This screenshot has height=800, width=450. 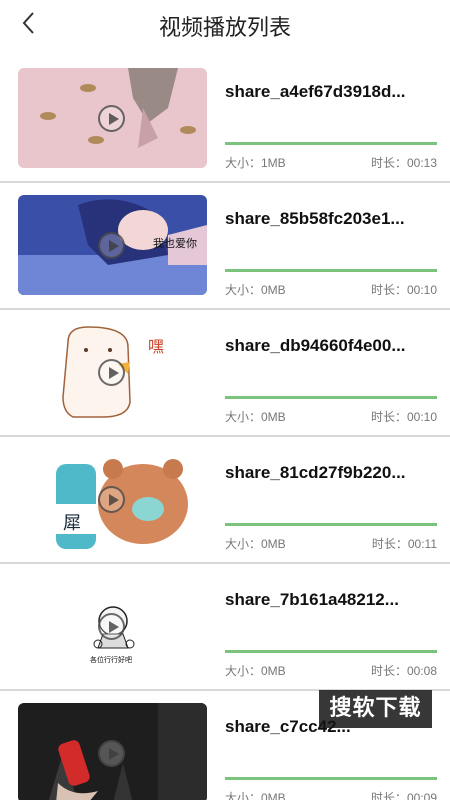 What do you see at coordinates (175, 243) in the screenshot?
I see `thumb-caption: 我也爱你` at bounding box center [175, 243].